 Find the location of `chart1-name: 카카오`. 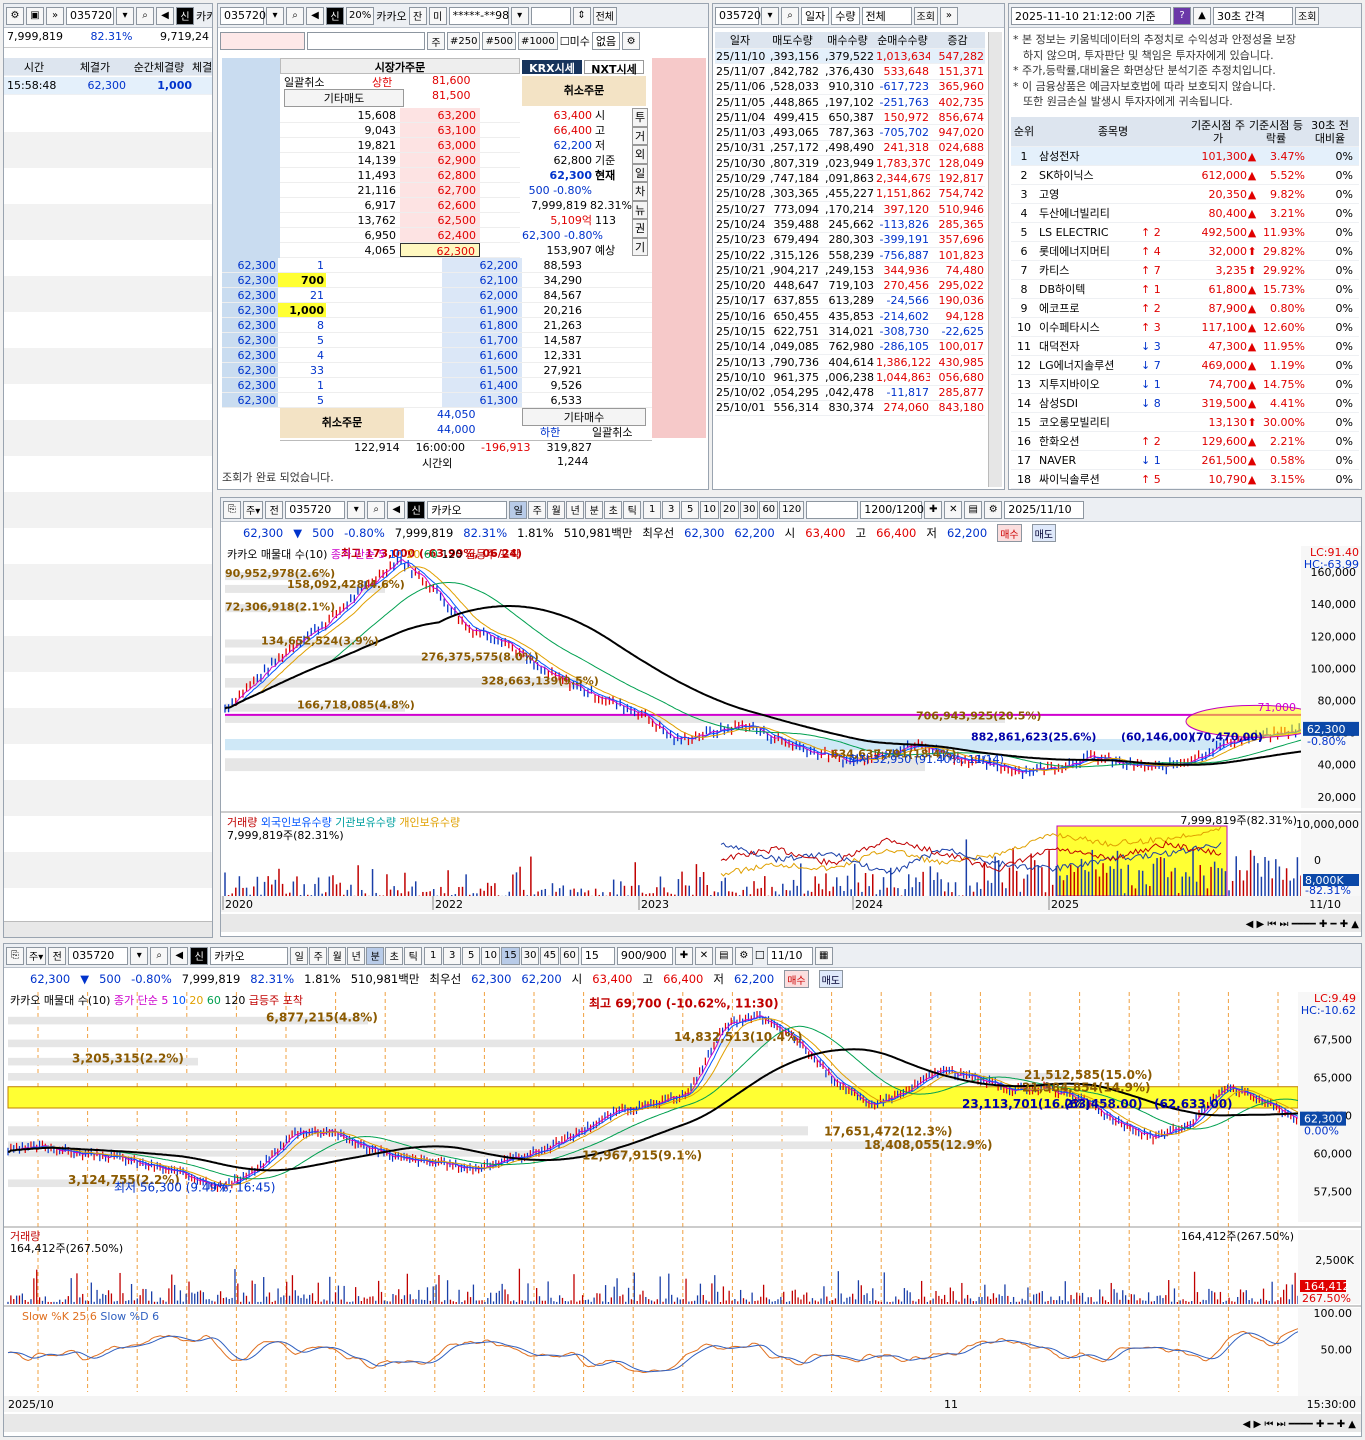

chart1-name: 카카오 is located at coordinates (467, 509).